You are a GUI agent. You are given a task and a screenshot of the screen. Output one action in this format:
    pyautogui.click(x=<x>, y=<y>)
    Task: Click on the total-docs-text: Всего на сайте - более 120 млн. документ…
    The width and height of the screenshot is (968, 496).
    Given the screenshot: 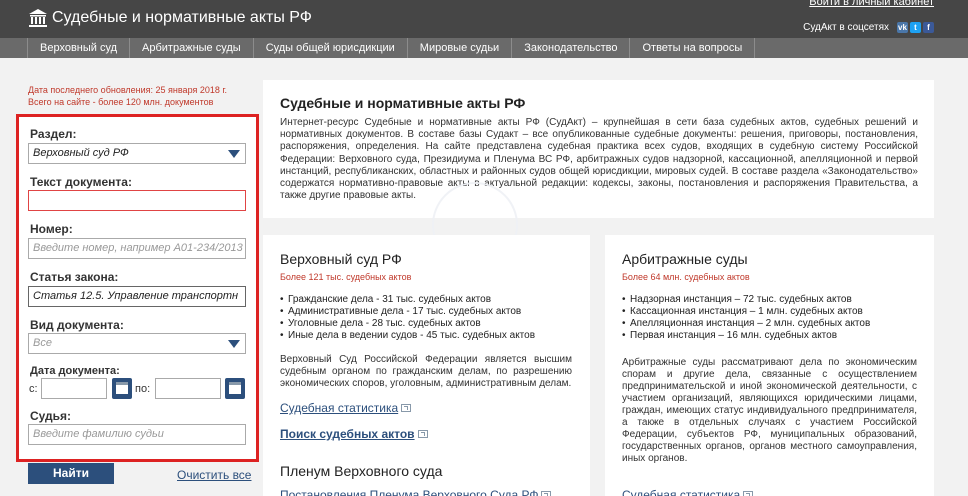 What is the action you would take?
    pyautogui.click(x=121, y=102)
    